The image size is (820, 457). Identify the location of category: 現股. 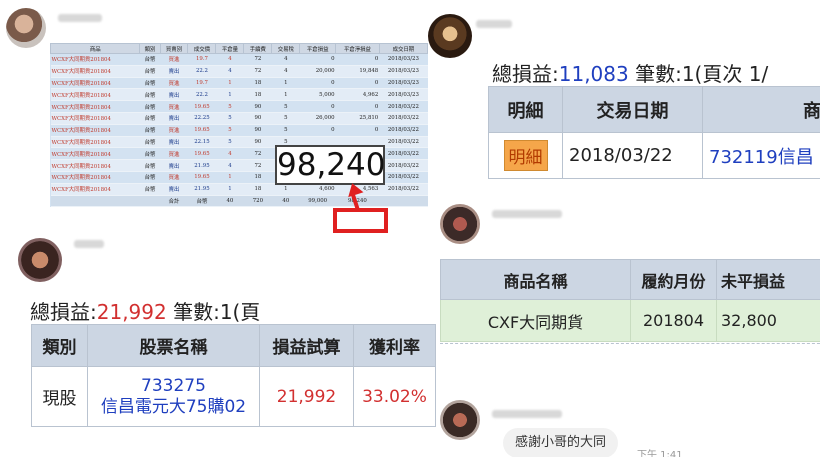
(59, 396).